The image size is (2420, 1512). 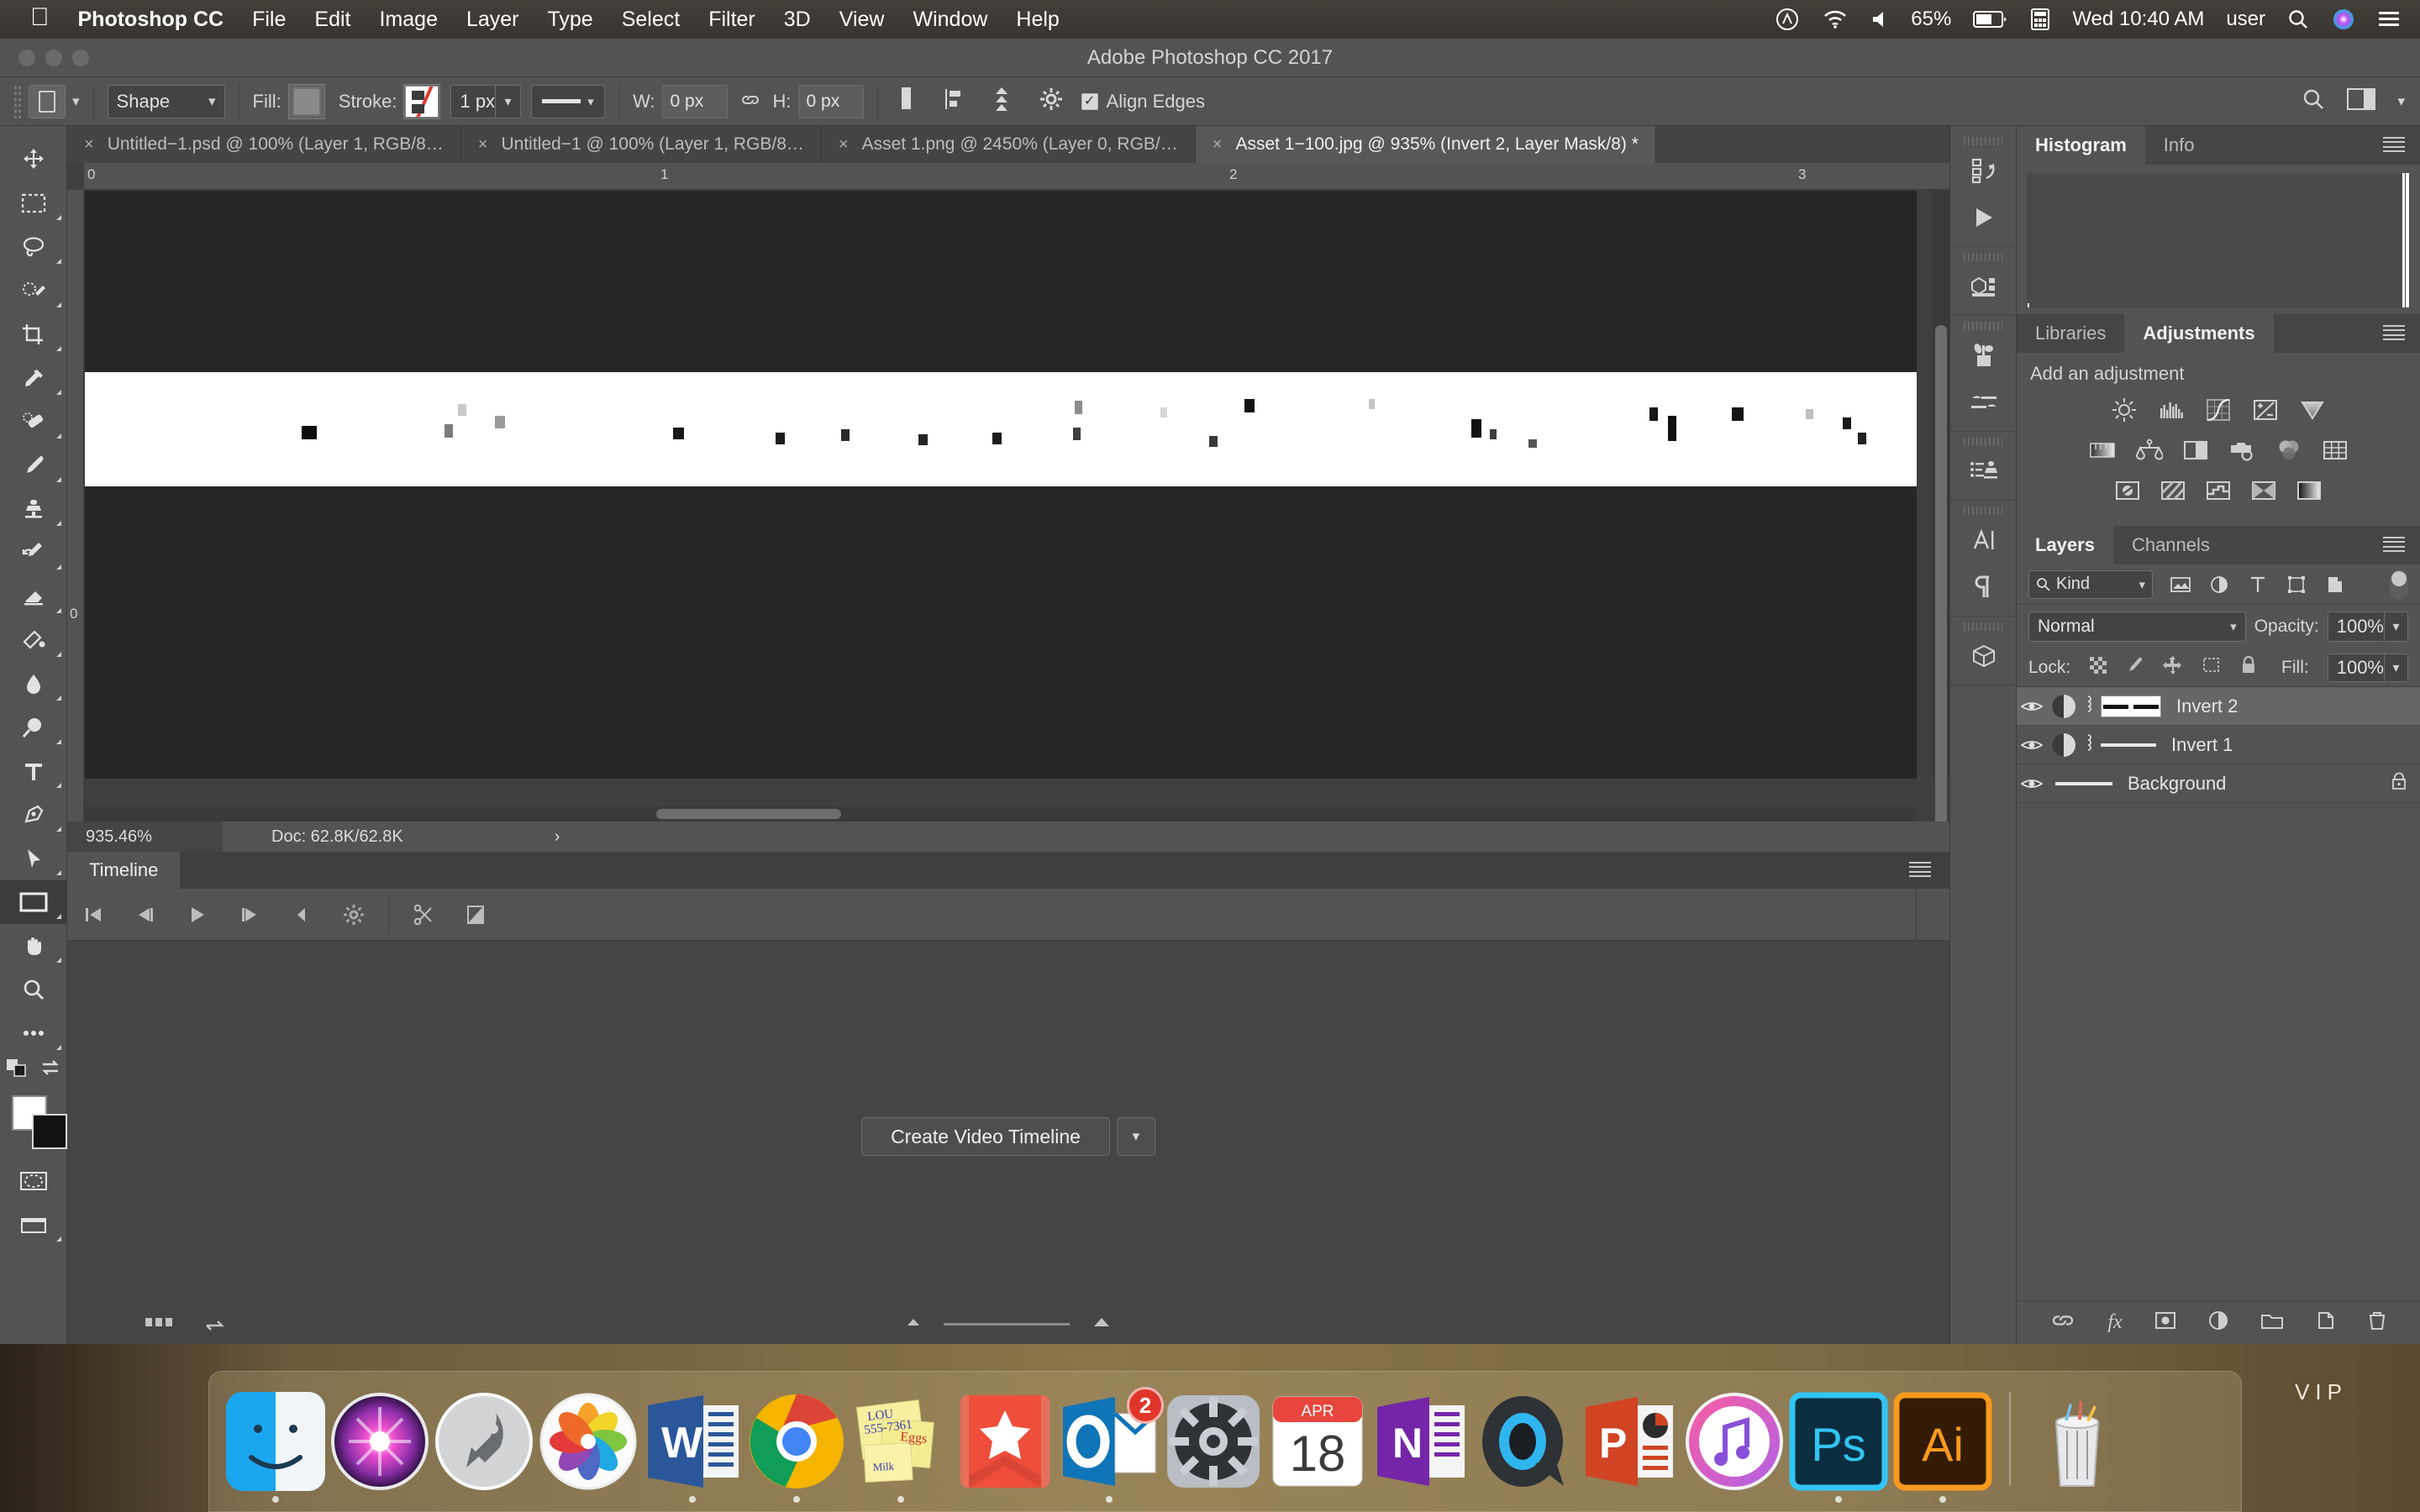 What do you see at coordinates (986, 1136) in the screenshot?
I see `create-video-timeline-button: Create Video Timeline` at bounding box center [986, 1136].